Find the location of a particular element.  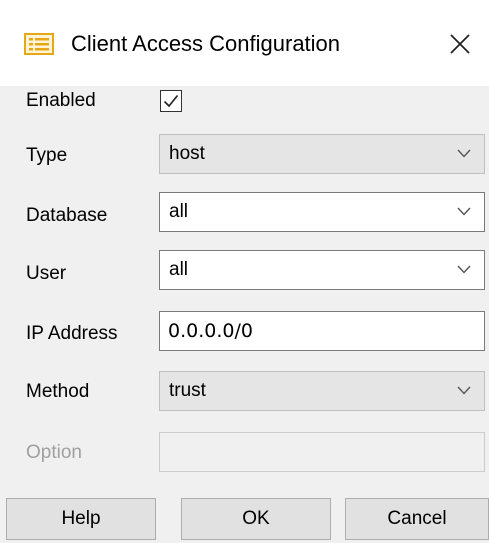

enabled-checkbox is located at coordinates (171, 101).